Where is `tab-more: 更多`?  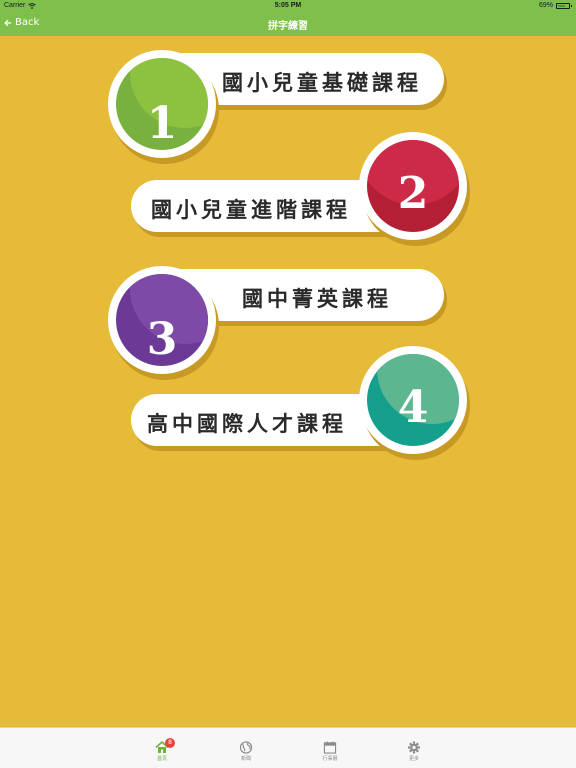
tab-more: 更多 is located at coordinates (414, 751).